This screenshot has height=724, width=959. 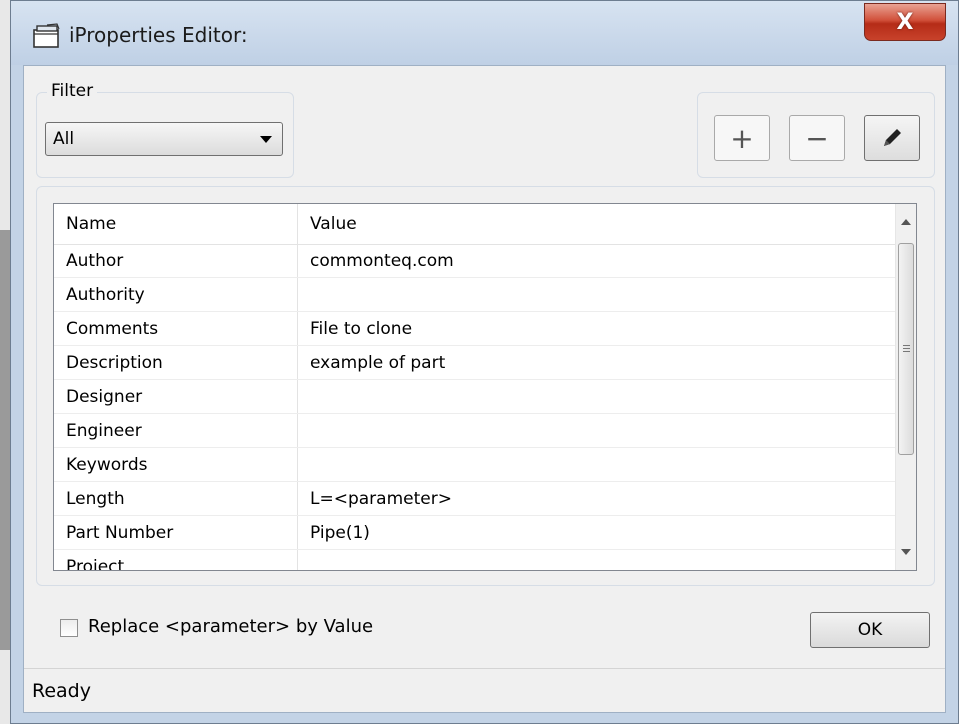 I want to click on edit-property-button, so click(x=892, y=138).